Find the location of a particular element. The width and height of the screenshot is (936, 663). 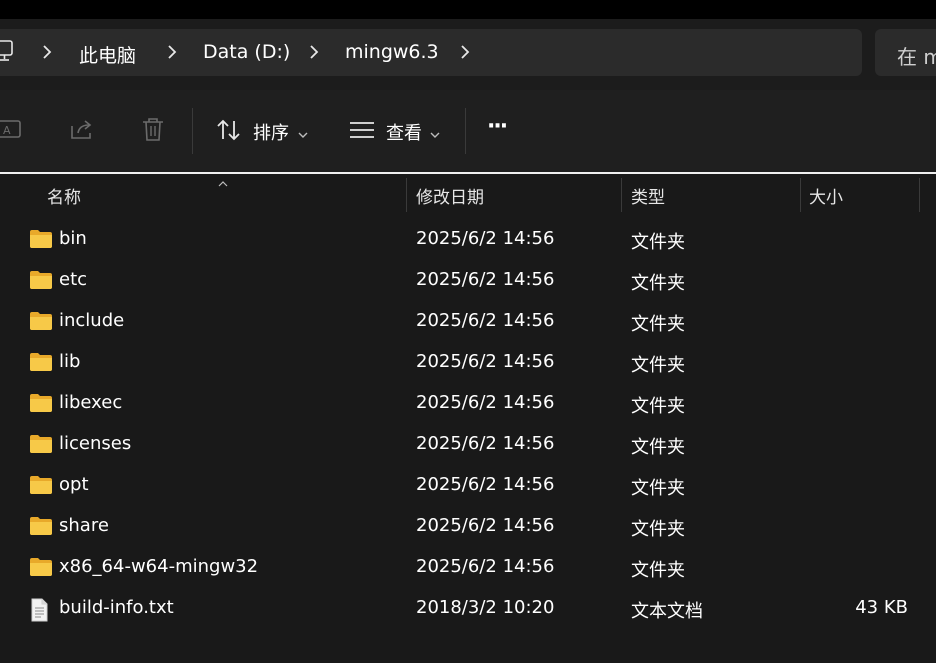

breadcrumb-data-drive: Data (D:) is located at coordinates (246, 52).